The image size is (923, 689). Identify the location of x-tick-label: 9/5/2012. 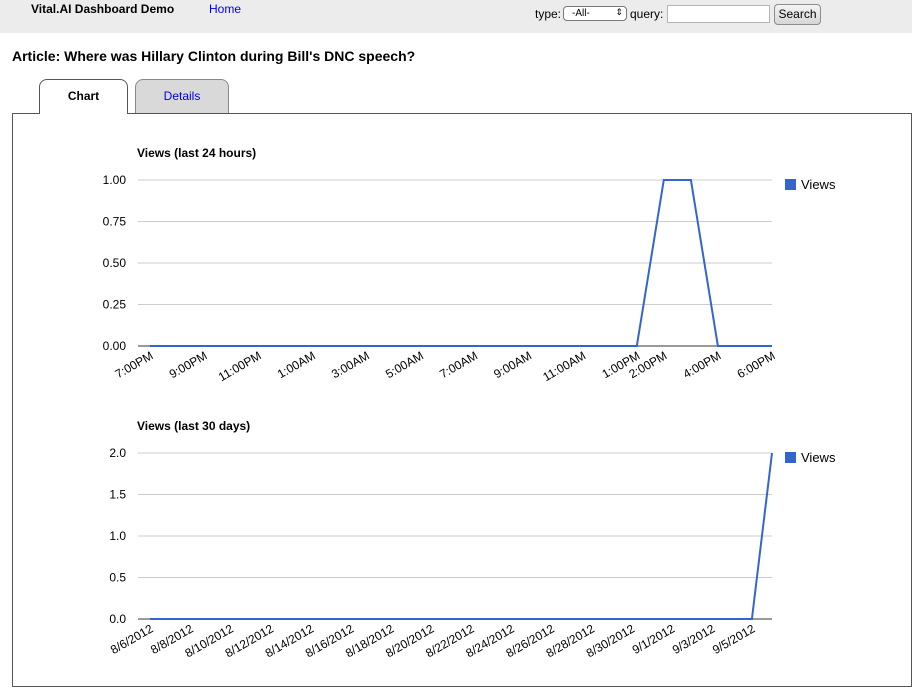
(734, 639).